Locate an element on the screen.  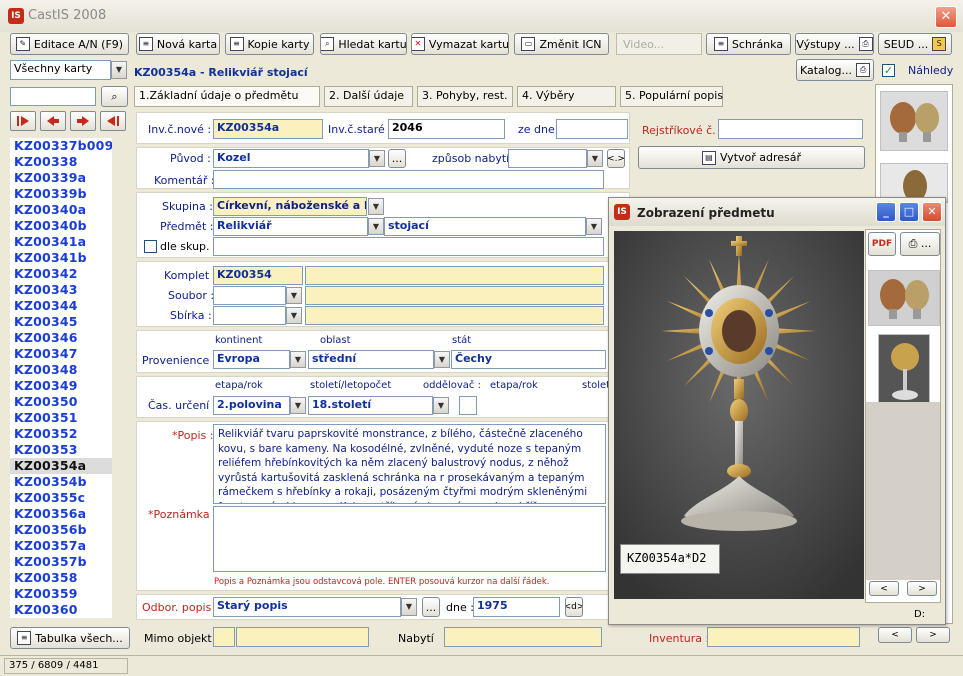
century-dropdown-icon: ▼ is located at coordinates (441, 405).